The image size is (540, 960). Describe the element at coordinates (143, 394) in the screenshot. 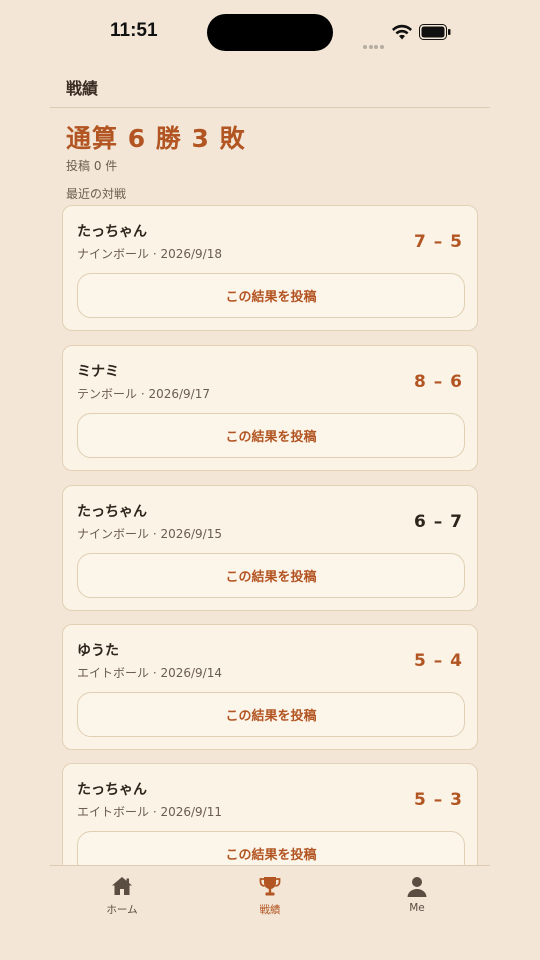

I see `match-meta: テンボール · 2026/9/17` at that location.